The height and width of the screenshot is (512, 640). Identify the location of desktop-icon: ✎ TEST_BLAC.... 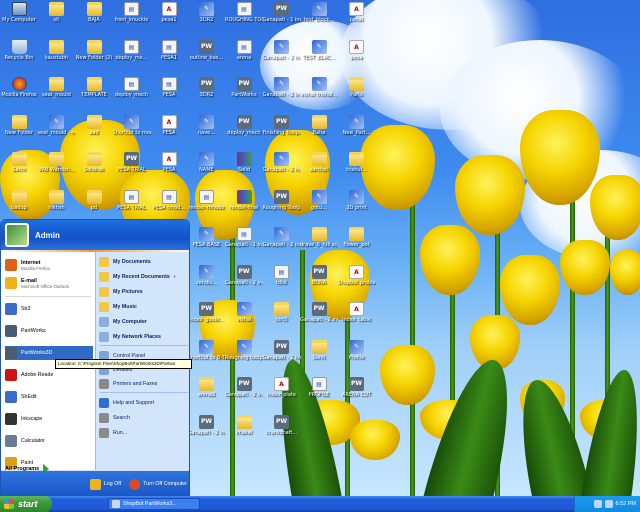
(319, 57).